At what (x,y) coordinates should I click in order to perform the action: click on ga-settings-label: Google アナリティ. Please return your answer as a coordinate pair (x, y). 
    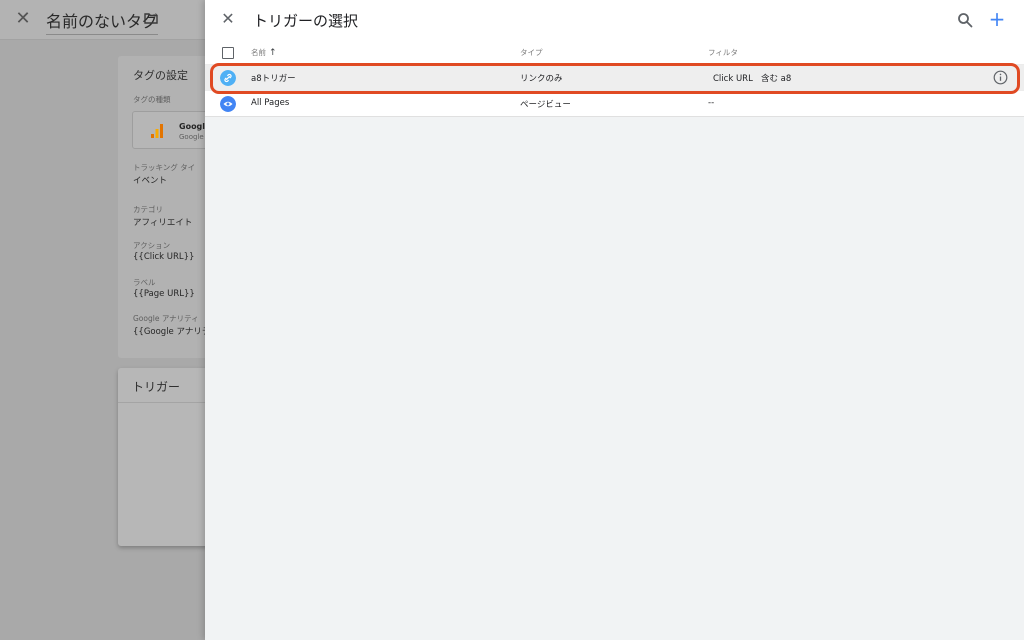
    Looking at the image, I should click on (166, 318).